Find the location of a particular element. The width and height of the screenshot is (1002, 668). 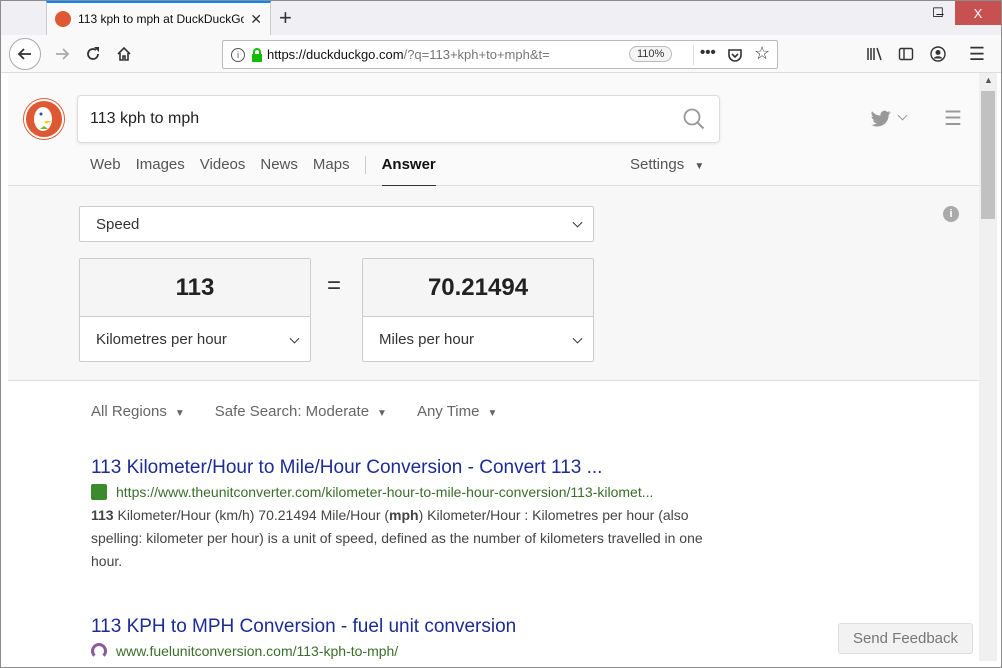

pocket-icon is located at coordinates (735, 55).